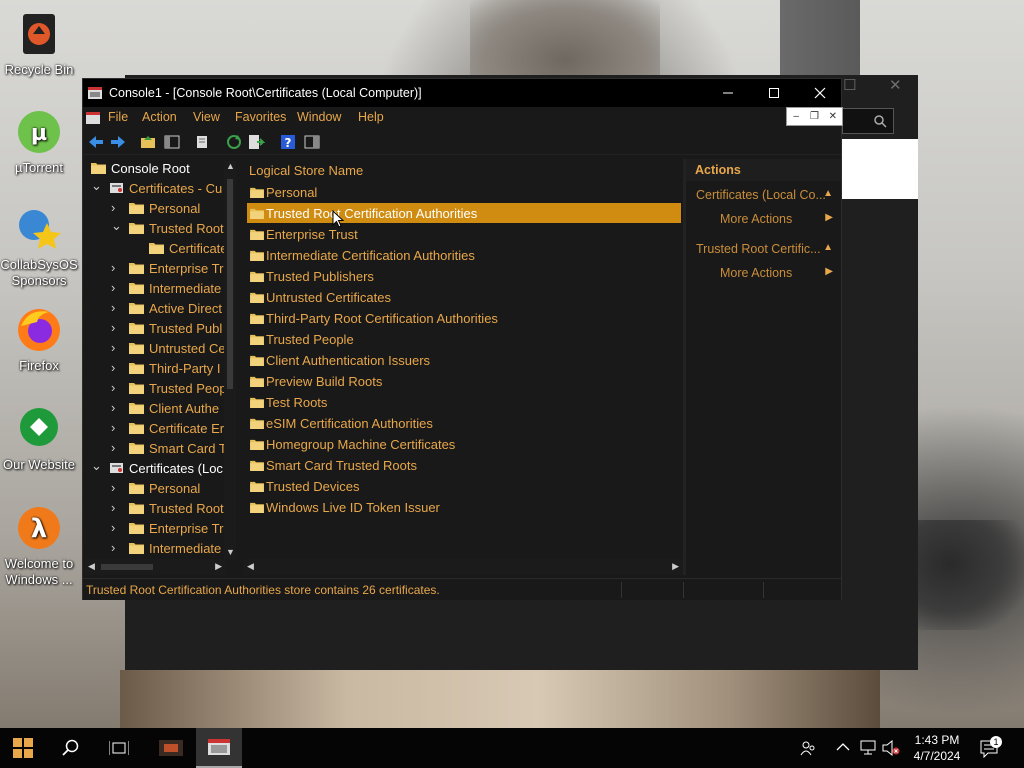 Image resolution: width=1024 pixels, height=768 pixels. I want to click on tree-item: › Third-Party I, so click(155, 369).